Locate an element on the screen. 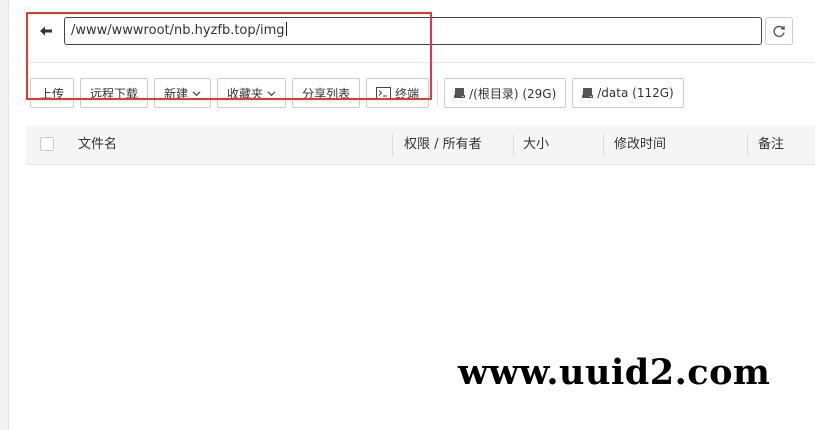 Image resolution: width=815 pixels, height=430 pixels. refresh-icon is located at coordinates (779, 31).